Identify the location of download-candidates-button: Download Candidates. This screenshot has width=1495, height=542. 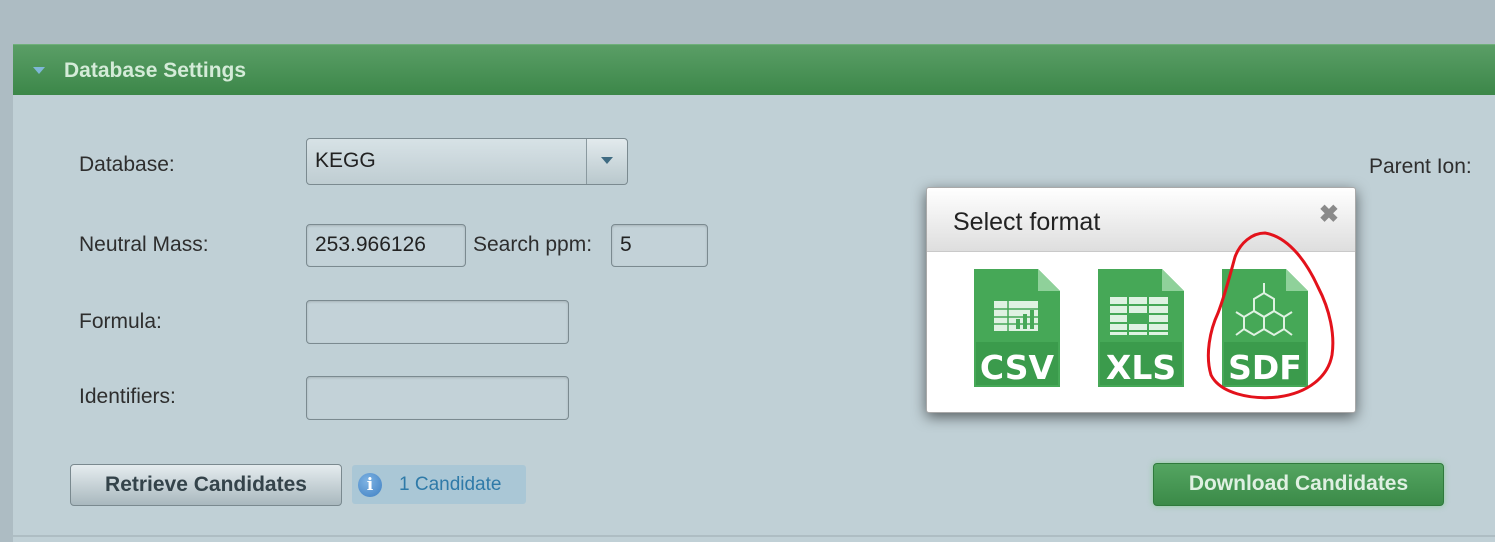
(1298, 484).